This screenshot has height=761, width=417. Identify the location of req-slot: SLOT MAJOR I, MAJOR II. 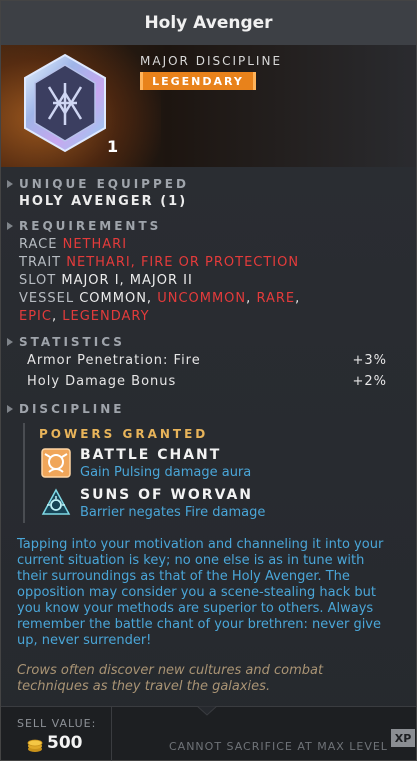
(106, 280).